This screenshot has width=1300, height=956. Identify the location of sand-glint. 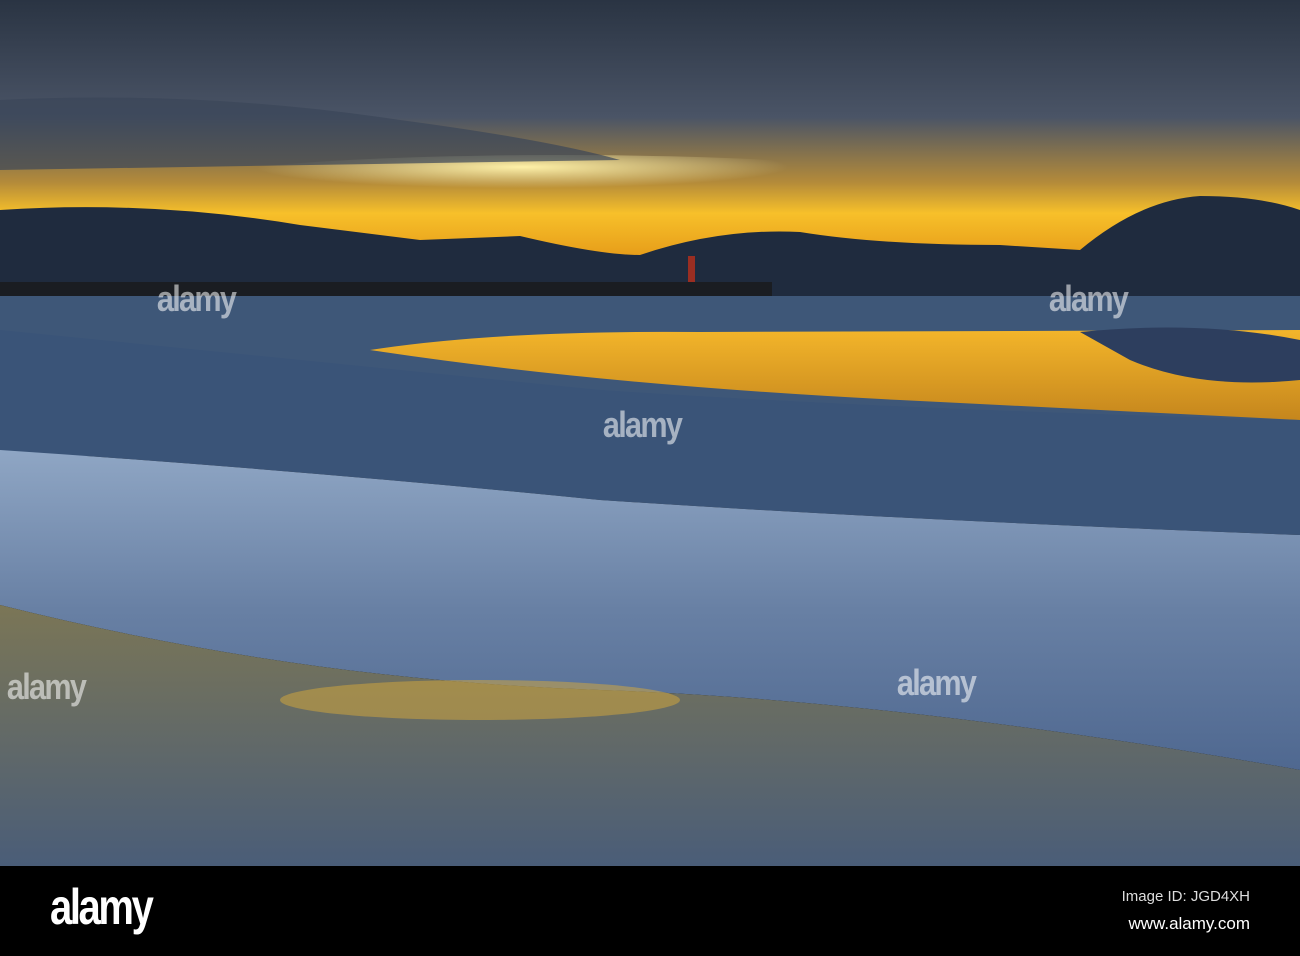
(480, 700).